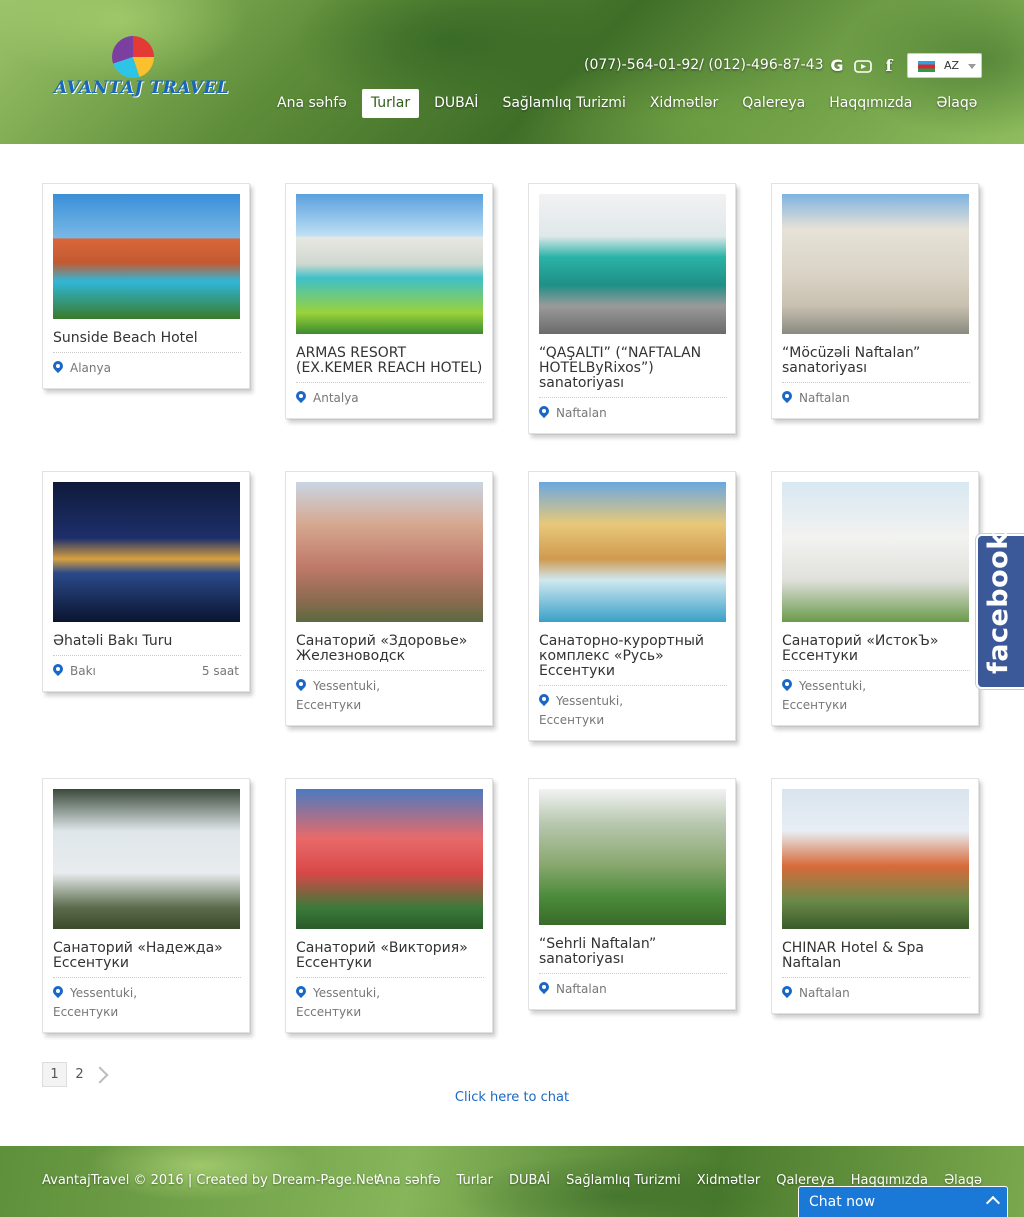  I want to click on nav-item-1: Turlar, so click(390, 103).